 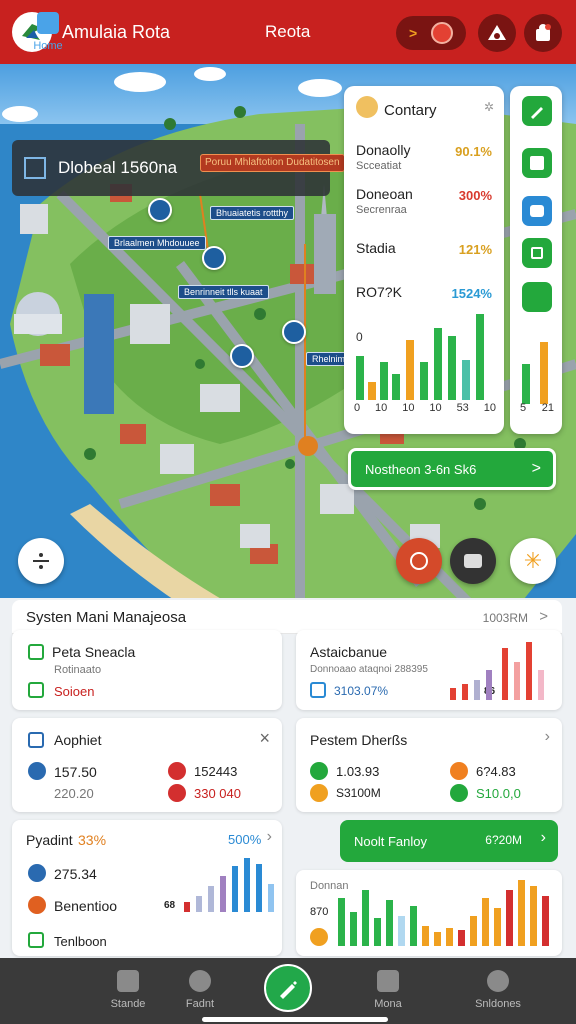 What do you see at coordinates (449, 841) in the screenshot?
I see `fan-policy-button: Noolt Fanloy 6?20M ›` at bounding box center [449, 841].